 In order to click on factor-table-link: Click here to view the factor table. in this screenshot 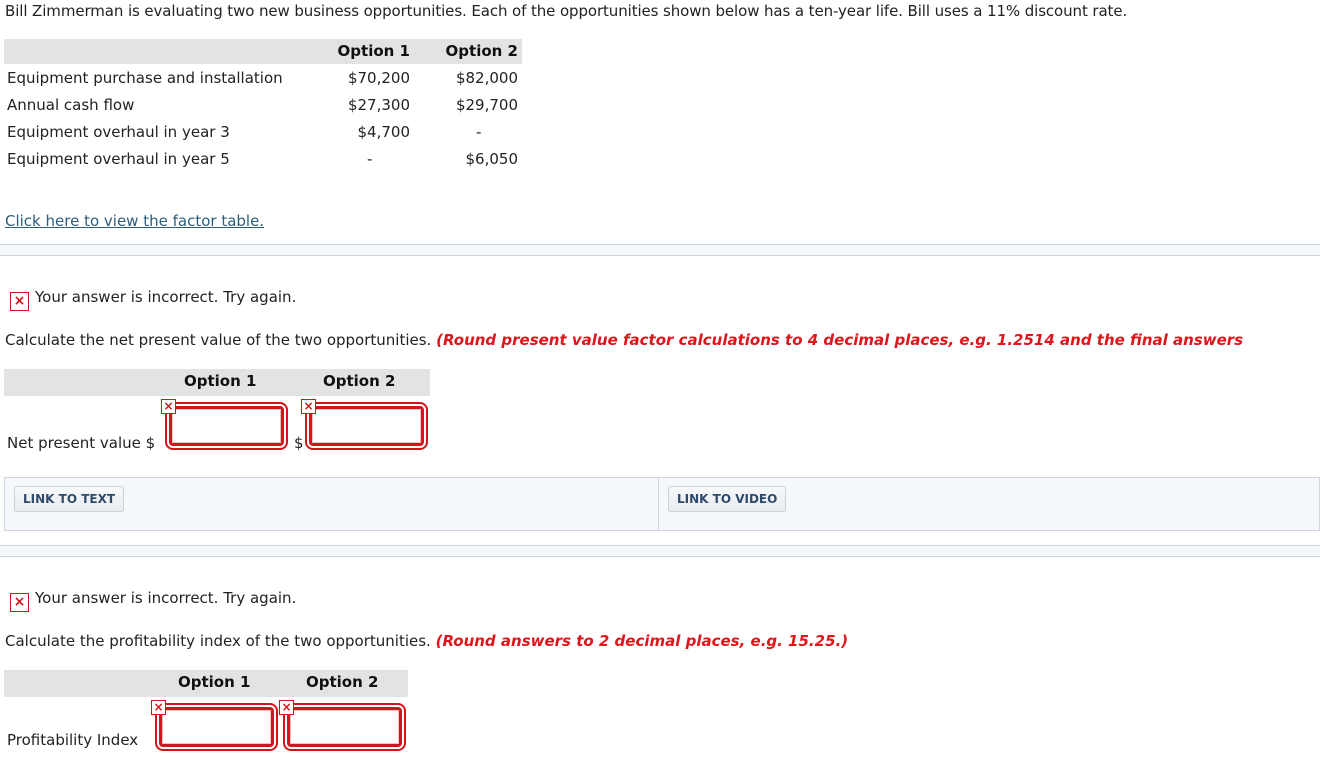, I will do `click(134, 221)`.